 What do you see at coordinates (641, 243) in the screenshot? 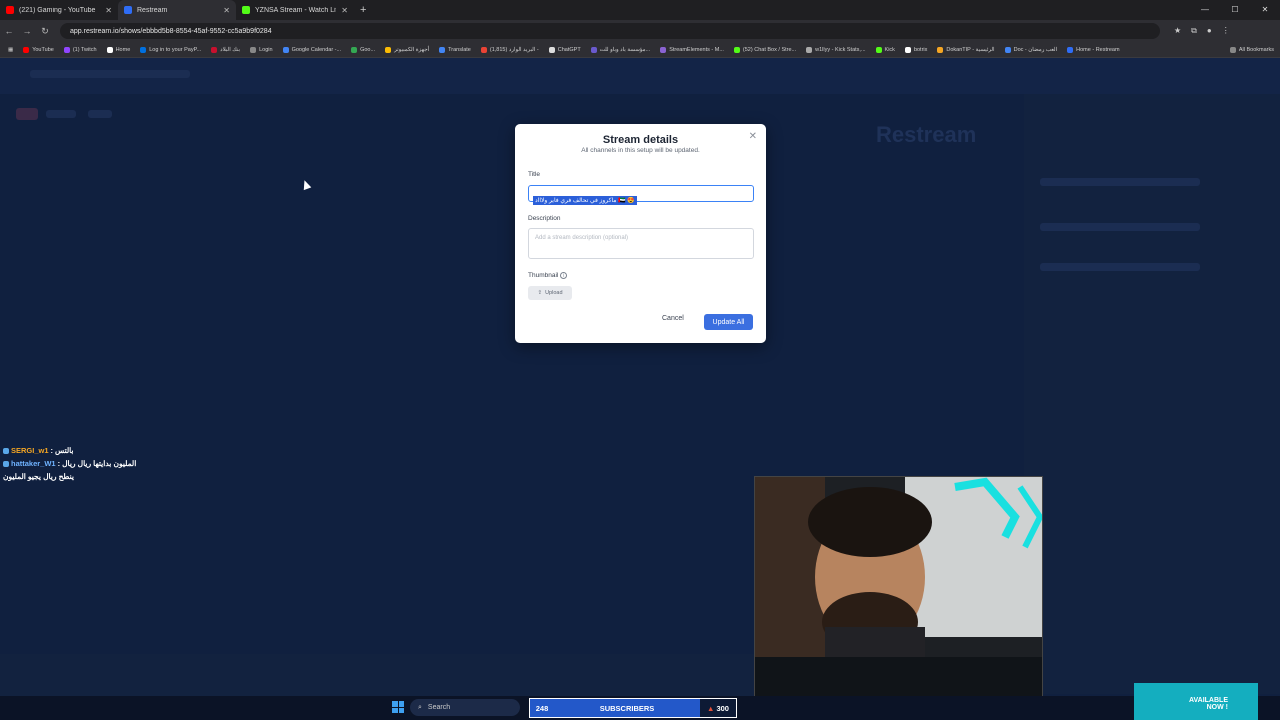
I see `description-input: Add a stream description (optional)` at bounding box center [641, 243].